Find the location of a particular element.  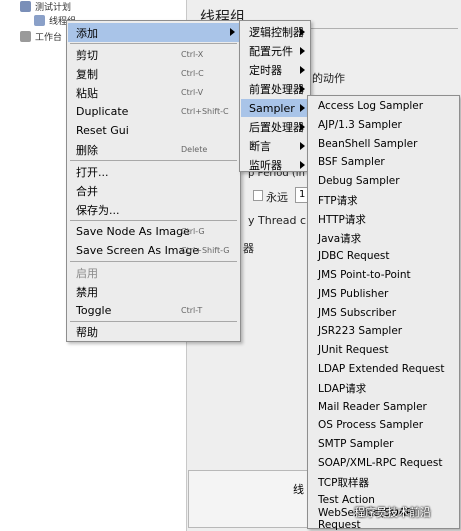

sampler-ajp: AJP/1.3 Sampler is located at coordinates (383, 125).